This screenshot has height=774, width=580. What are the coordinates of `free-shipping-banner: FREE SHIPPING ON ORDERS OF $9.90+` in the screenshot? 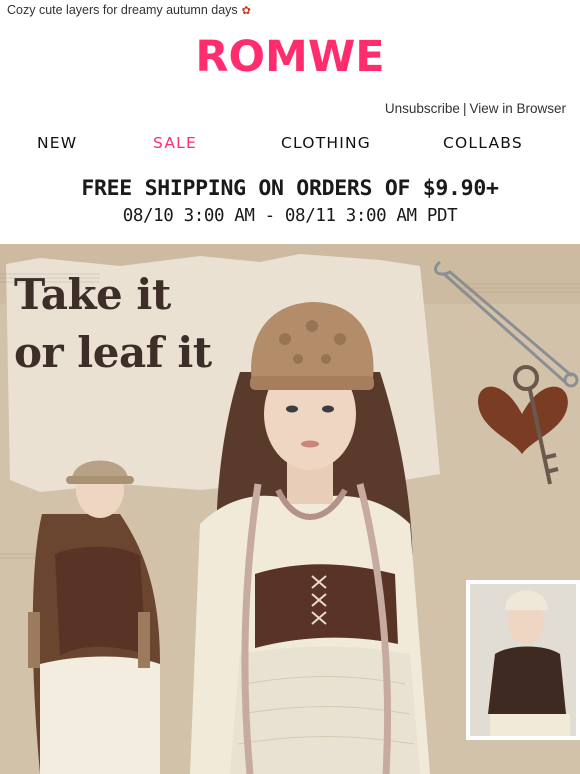 It's located at (290, 188).